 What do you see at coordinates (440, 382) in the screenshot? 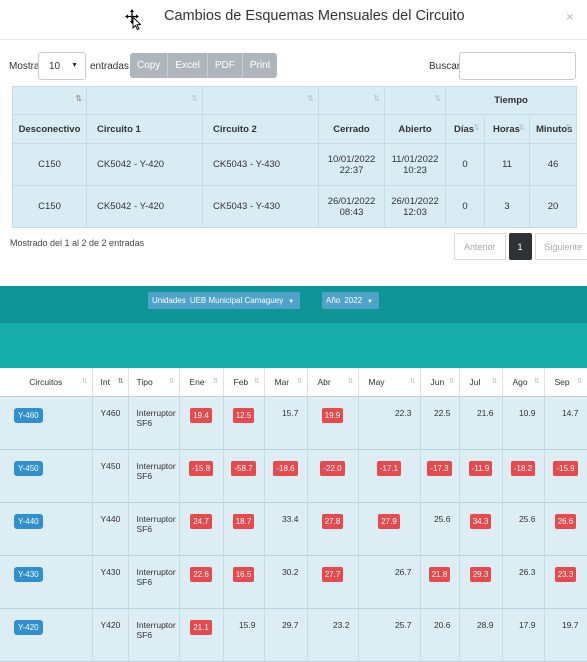
I see `col-jun: Jun ⇅` at bounding box center [440, 382].